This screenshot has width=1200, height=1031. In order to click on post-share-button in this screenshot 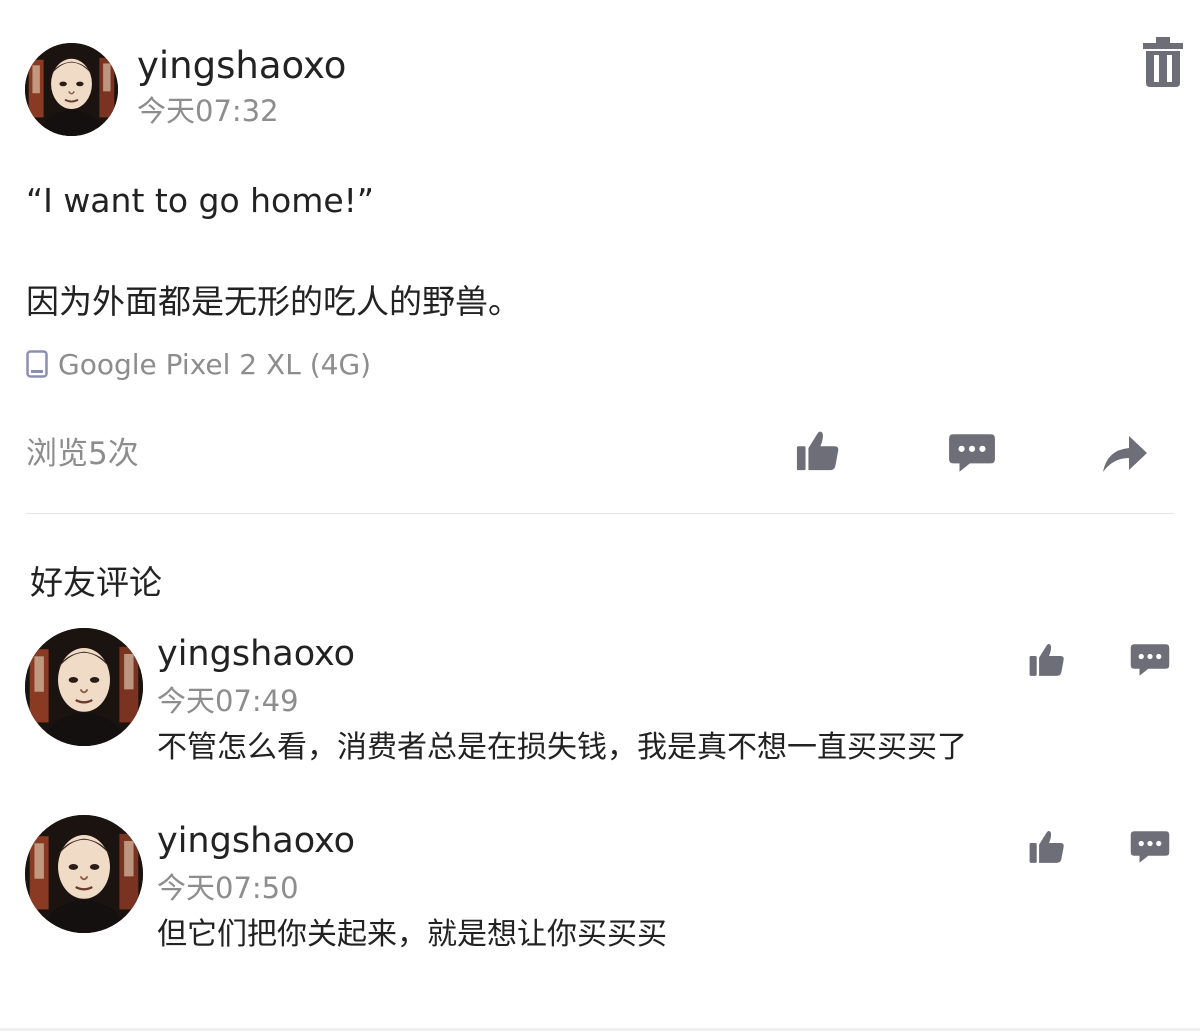, I will do `click(1124, 452)`.